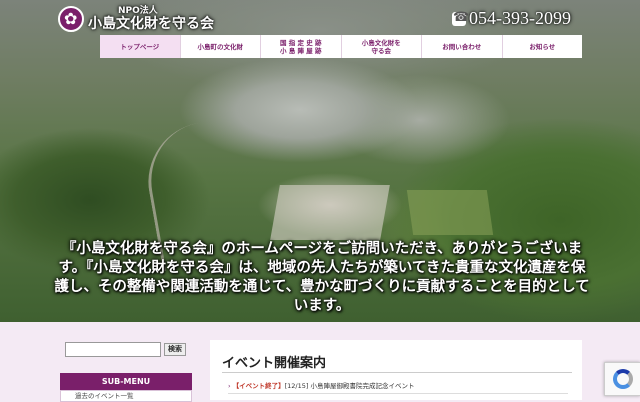 The image size is (640, 402). Describe the element at coordinates (520, 18) in the screenshot. I see `phone-text: 054-393-2099` at that location.